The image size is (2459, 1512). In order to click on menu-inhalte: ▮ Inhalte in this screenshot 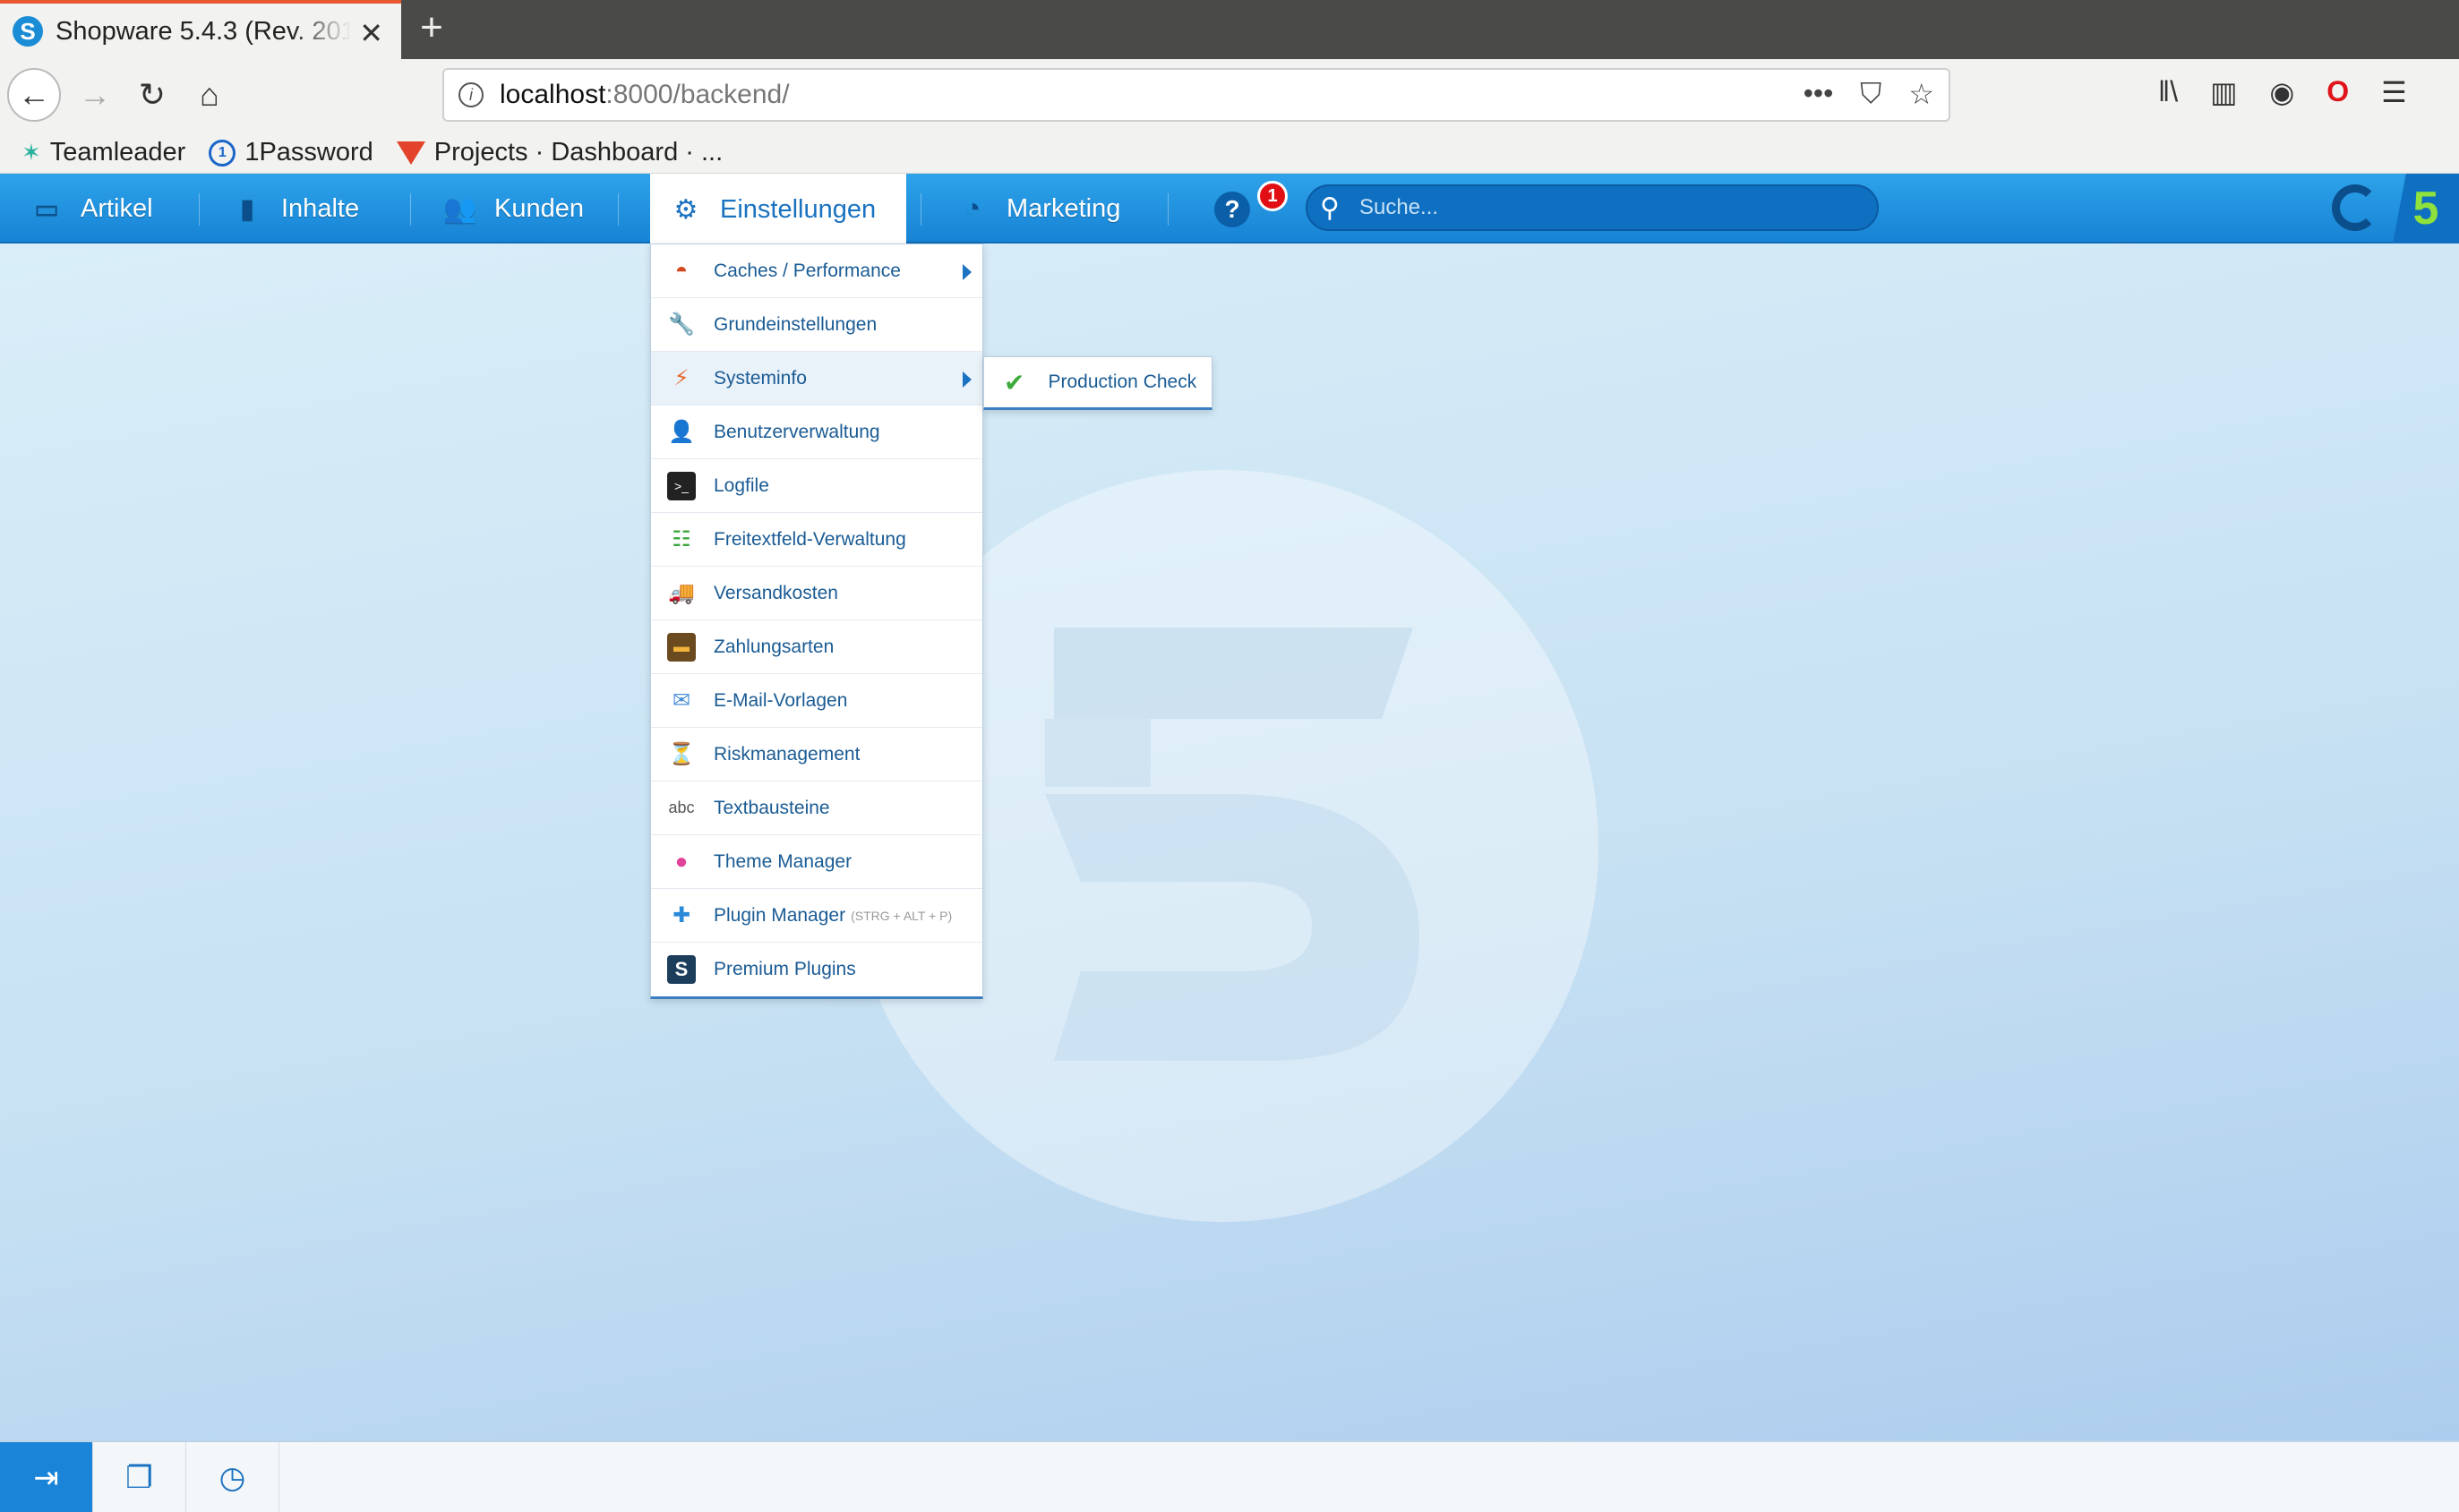, I will do `click(295, 208)`.